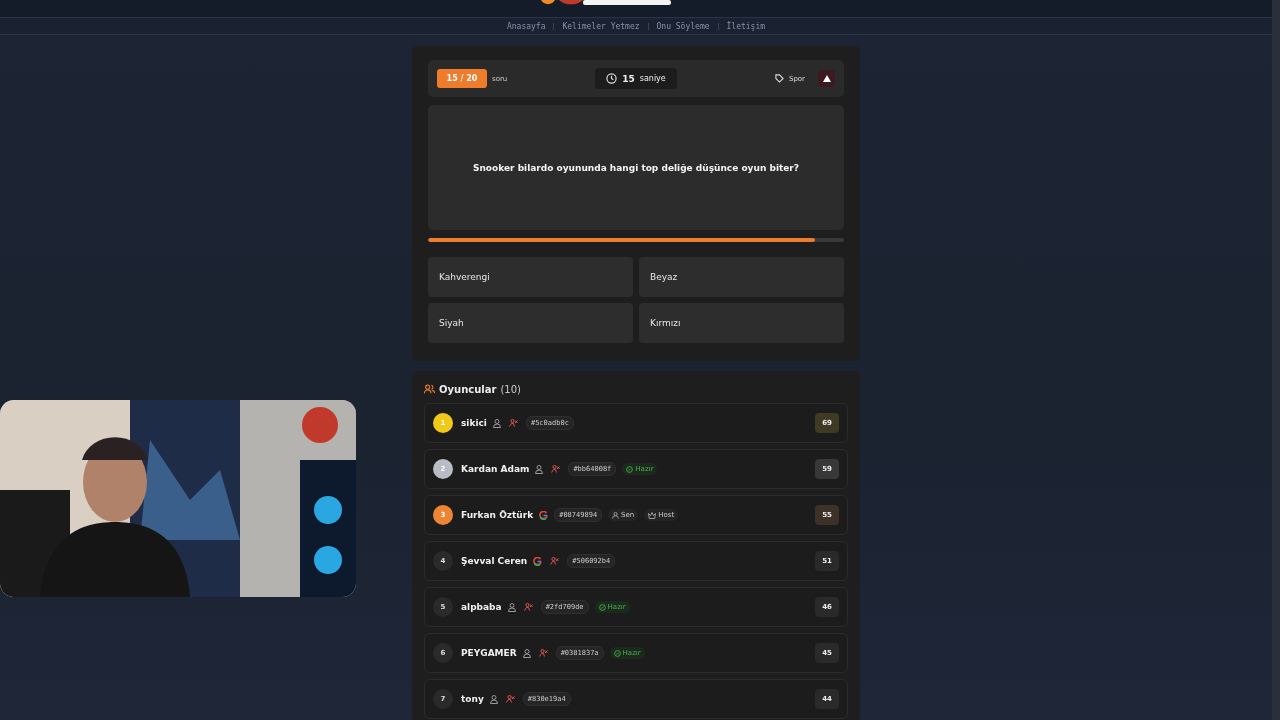 This screenshot has height=720, width=1280. I want to click on report-button, so click(826, 78).